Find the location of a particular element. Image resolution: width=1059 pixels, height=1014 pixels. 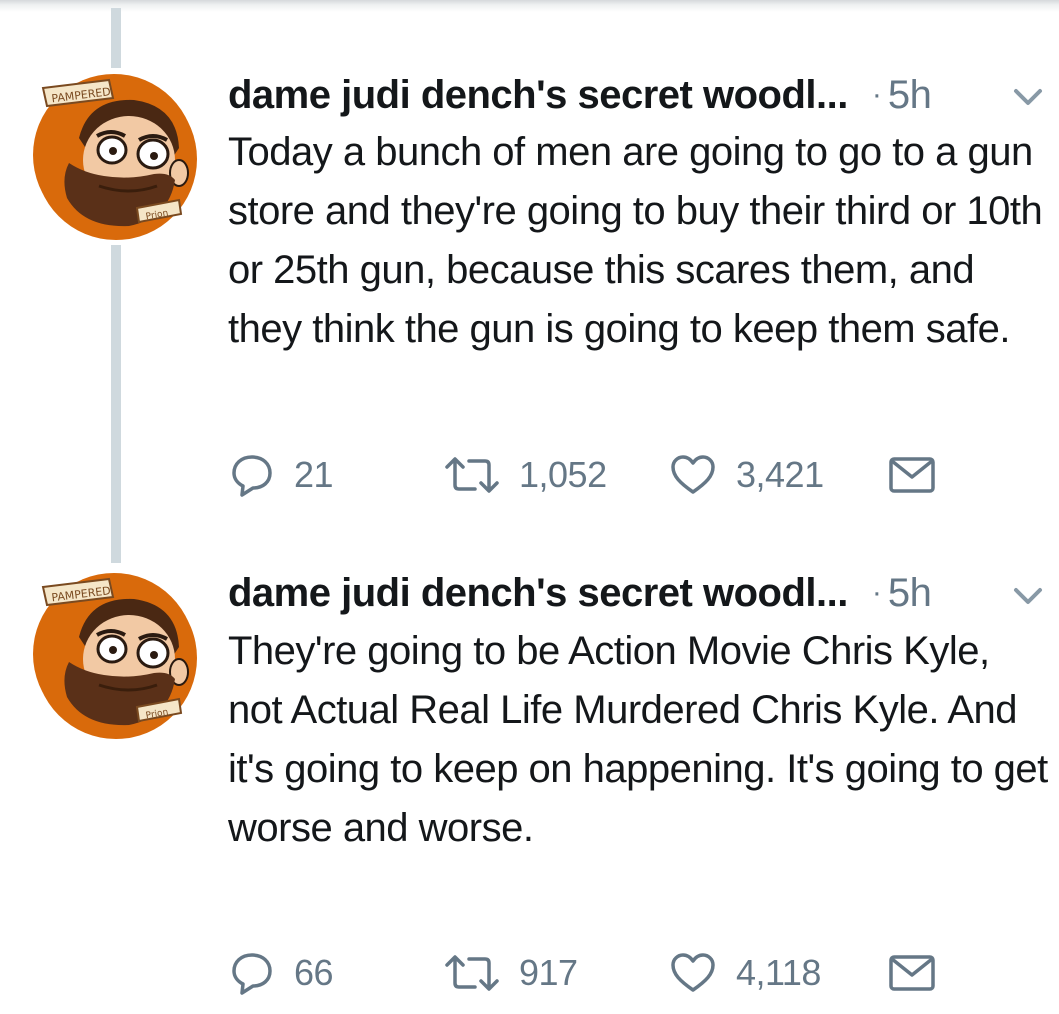

chevron-down-icon is located at coordinates (1028, 596).